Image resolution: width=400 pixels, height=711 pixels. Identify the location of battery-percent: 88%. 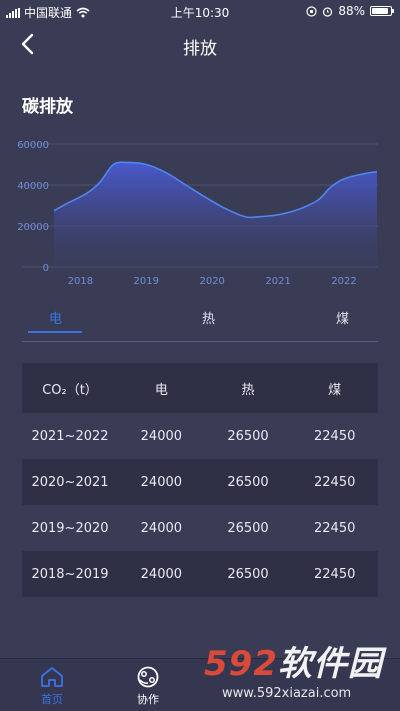
(351, 11).